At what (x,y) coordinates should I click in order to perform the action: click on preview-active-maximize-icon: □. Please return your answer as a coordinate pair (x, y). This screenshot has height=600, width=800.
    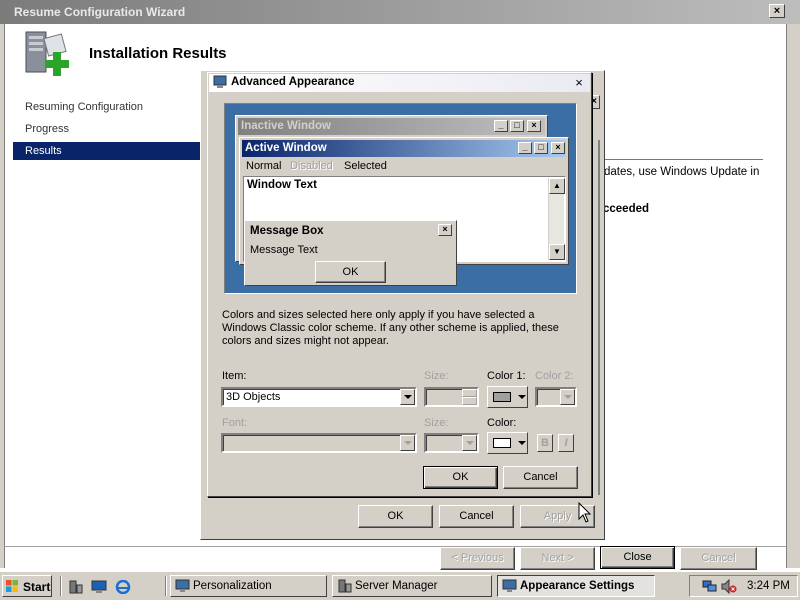
    Looking at the image, I should click on (541, 148).